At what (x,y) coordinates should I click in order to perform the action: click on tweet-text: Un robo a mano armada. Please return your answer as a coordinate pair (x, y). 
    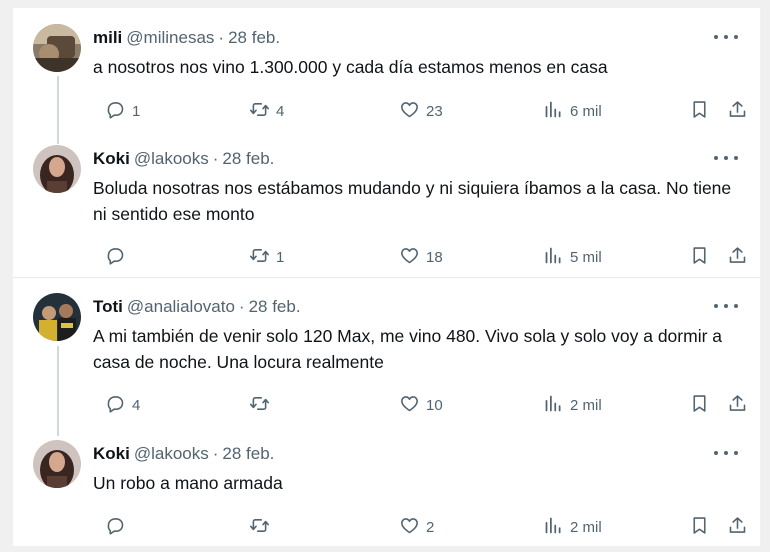
    Looking at the image, I should click on (188, 483).